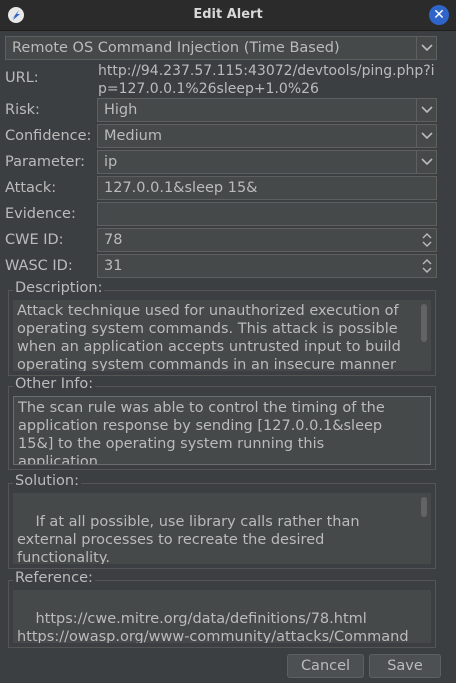 The height and width of the screenshot is (683, 456). What do you see at coordinates (113, 240) in the screenshot?
I see `cwe-value: 78` at bounding box center [113, 240].